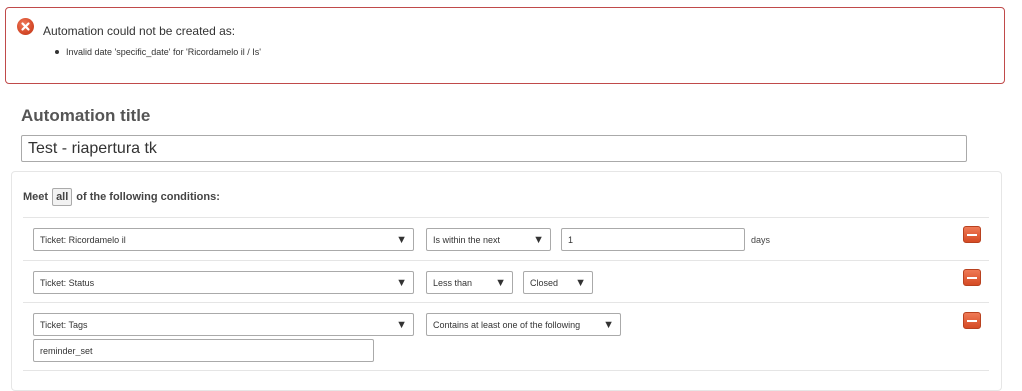 The height and width of the screenshot is (391, 1022). I want to click on meet-all-select: all, so click(62, 197).